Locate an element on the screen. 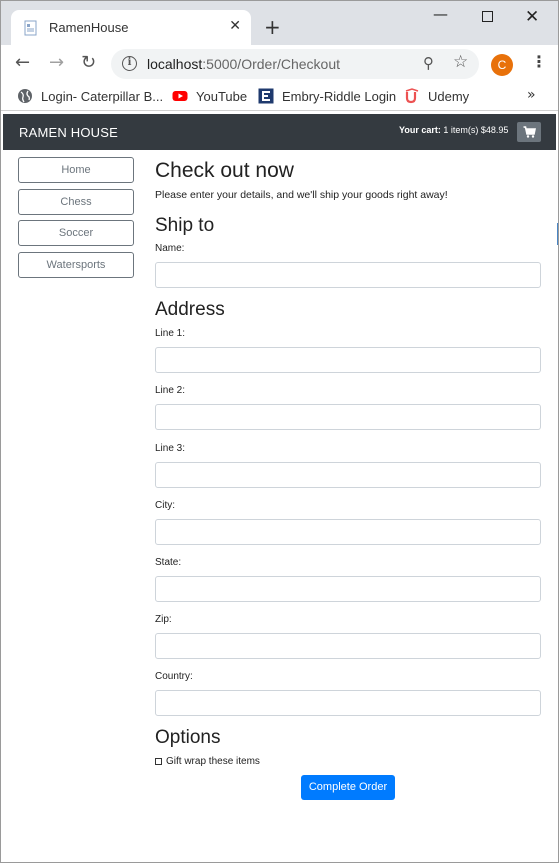  back-arrow-icon: ← is located at coordinates (22, 63).